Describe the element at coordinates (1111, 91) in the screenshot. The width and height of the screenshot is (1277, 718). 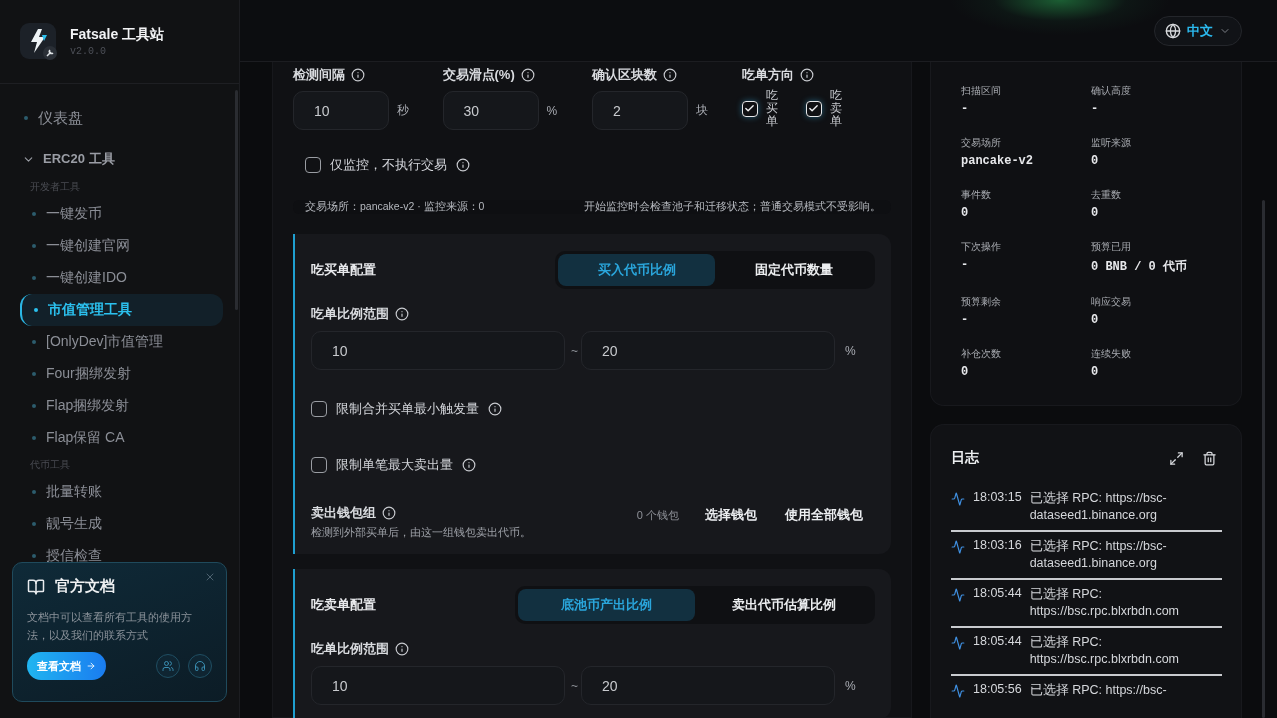
I see `stat-label: 确认高度` at that location.